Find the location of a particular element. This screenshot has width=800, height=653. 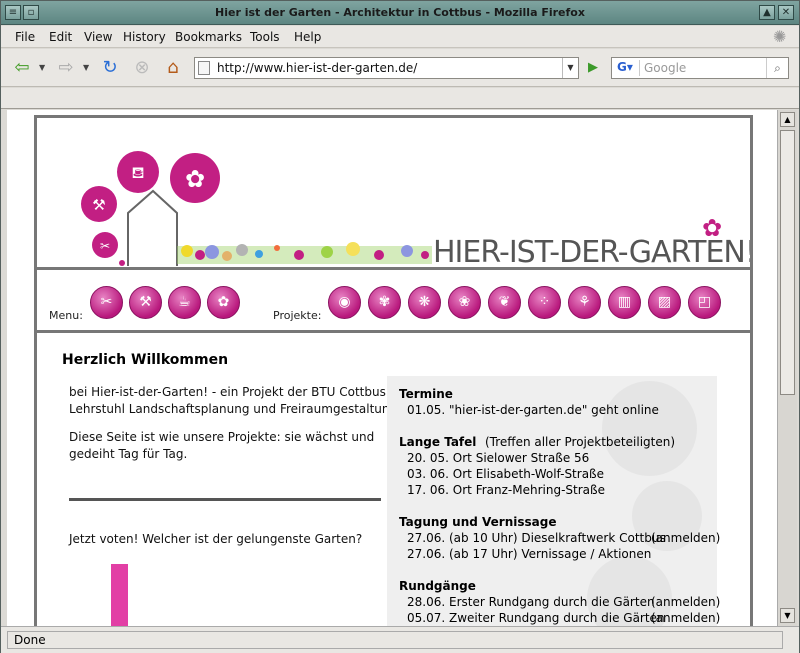

deco-circle is located at coordinates (649, 428).